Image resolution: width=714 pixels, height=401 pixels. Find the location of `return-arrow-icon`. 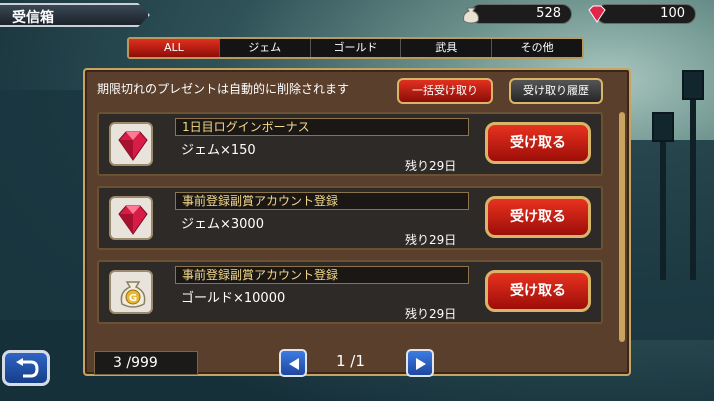

return-arrow-icon is located at coordinates (27, 368).